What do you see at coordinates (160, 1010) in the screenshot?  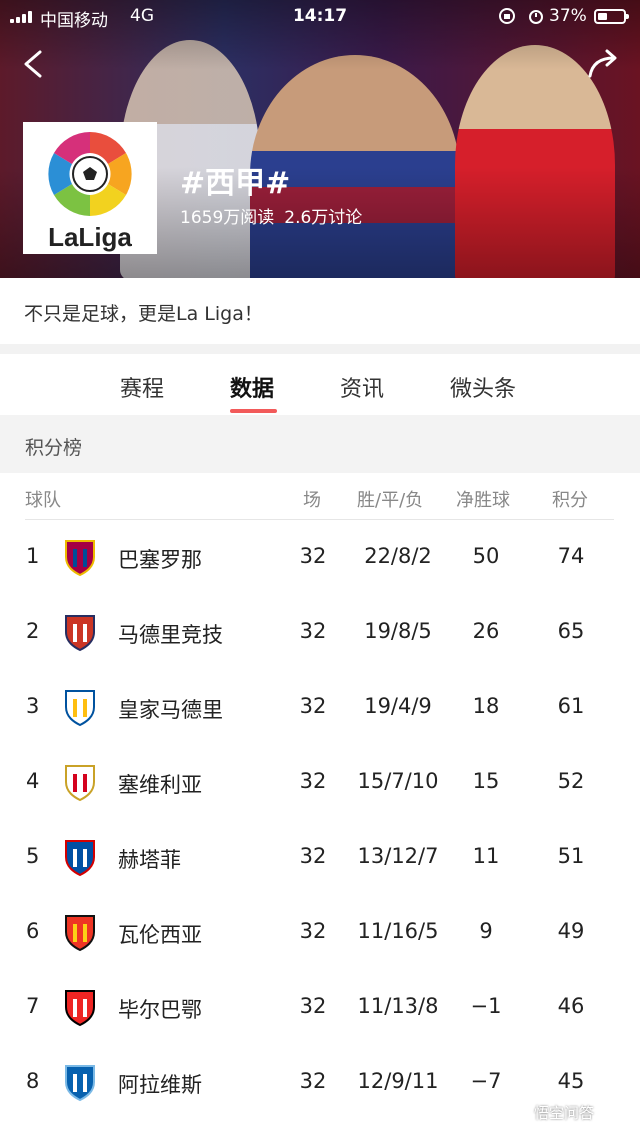 I see `team-name: 毕尔巴鄂` at bounding box center [160, 1010].